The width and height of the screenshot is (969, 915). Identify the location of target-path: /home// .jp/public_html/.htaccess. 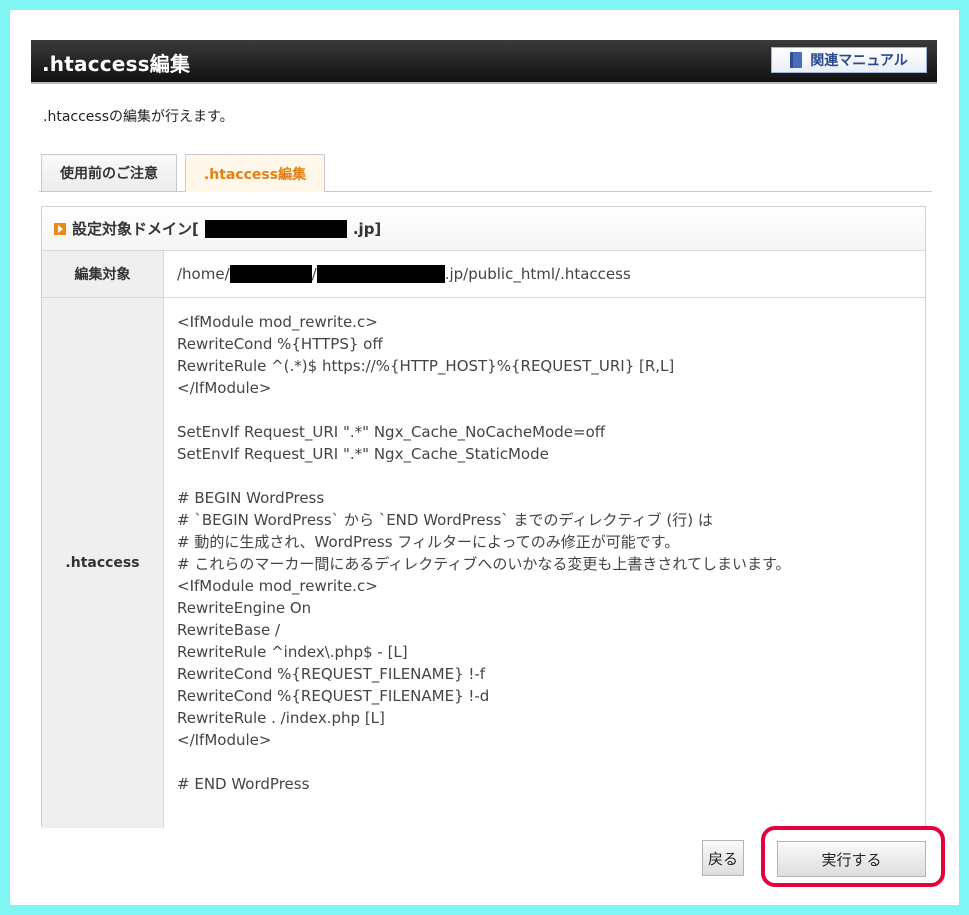
(544, 274).